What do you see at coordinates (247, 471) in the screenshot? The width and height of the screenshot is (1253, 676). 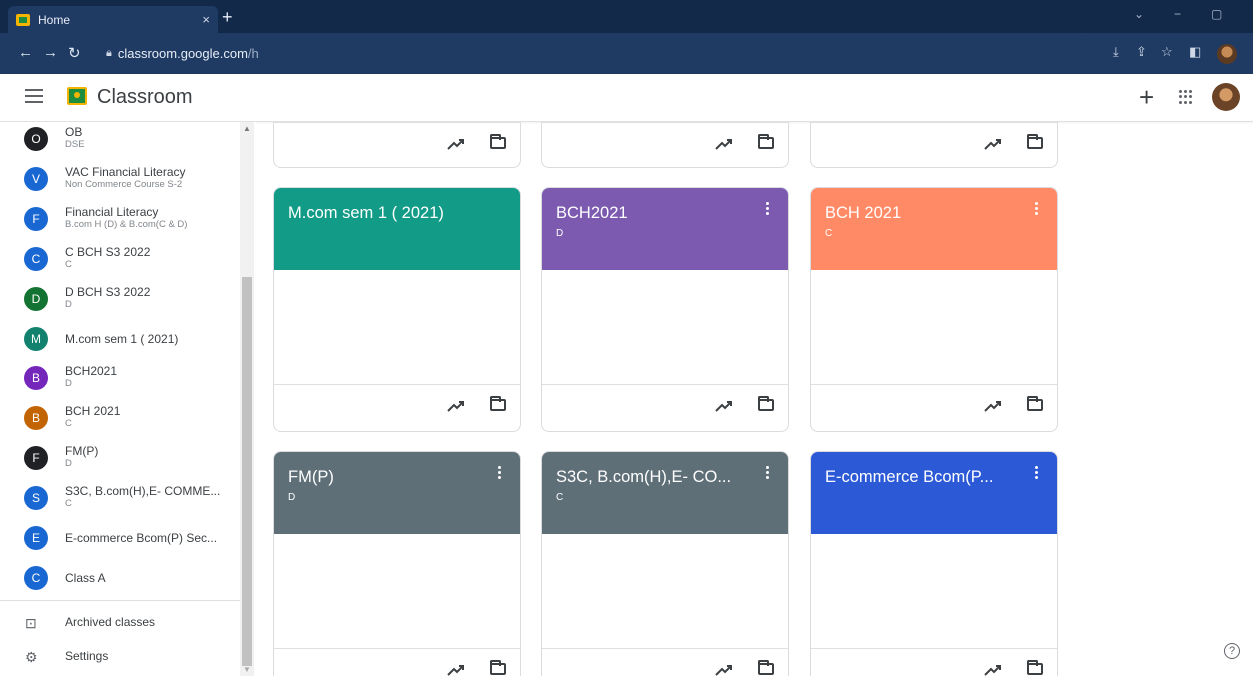 I see `sidebar-scroll-thumb` at bounding box center [247, 471].